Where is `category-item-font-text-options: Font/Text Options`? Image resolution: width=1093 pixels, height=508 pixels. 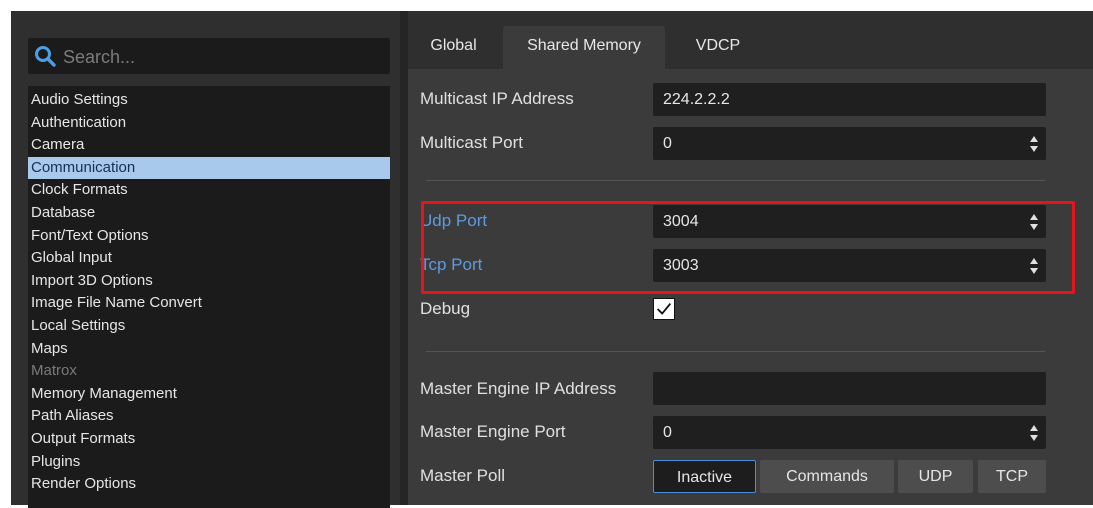
category-item-font-text-options: Font/Text Options is located at coordinates (209, 236).